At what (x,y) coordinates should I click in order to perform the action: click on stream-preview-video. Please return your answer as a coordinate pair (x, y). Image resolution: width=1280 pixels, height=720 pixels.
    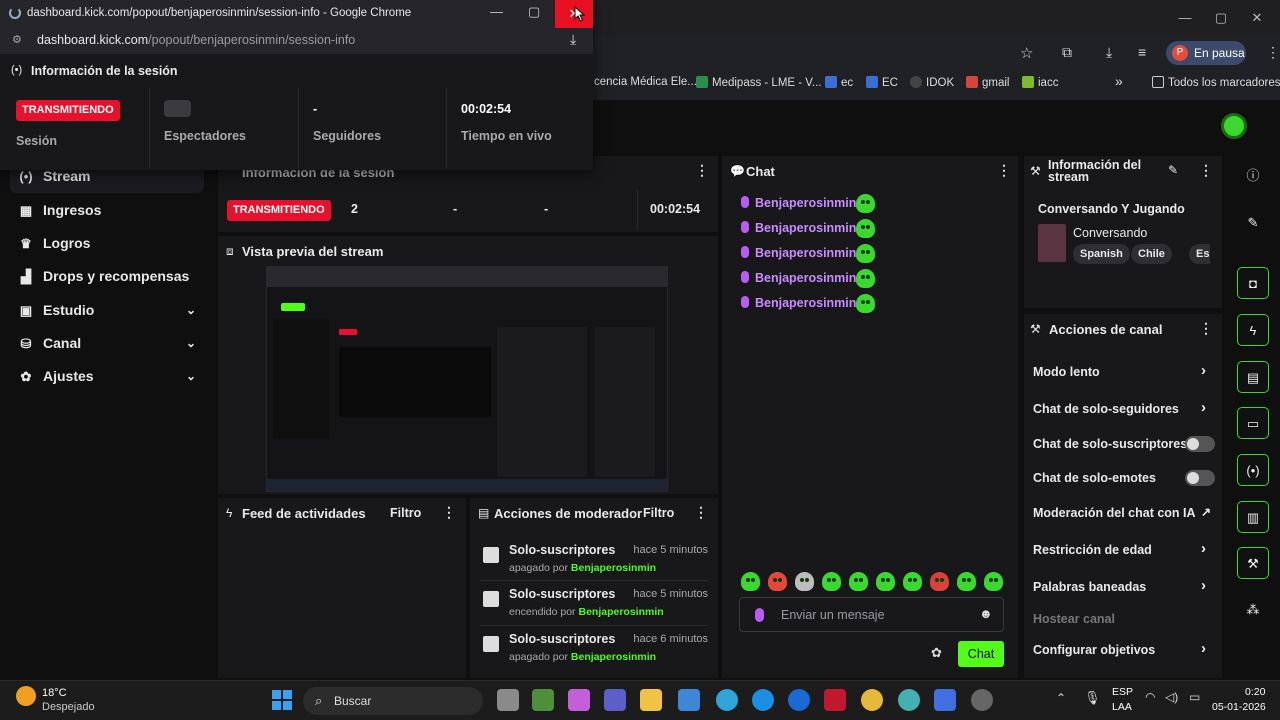
    Looking at the image, I should click on (467, 379).